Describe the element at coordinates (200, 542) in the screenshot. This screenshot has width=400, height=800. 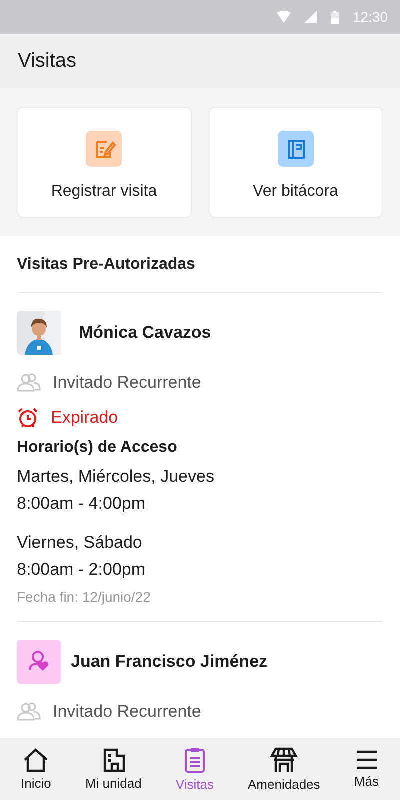
I see `schedule-days: Viernes, Sábado` at that location.